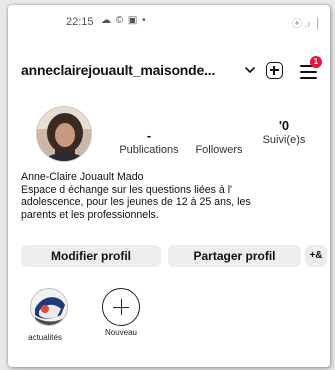 The height and width of the screenshot is (370, 335). What do you see at coordinates (124, 20) in the screenshot?
I see `status-system-icons: ☁ © ▣ •` at bounding box center [124, 20].